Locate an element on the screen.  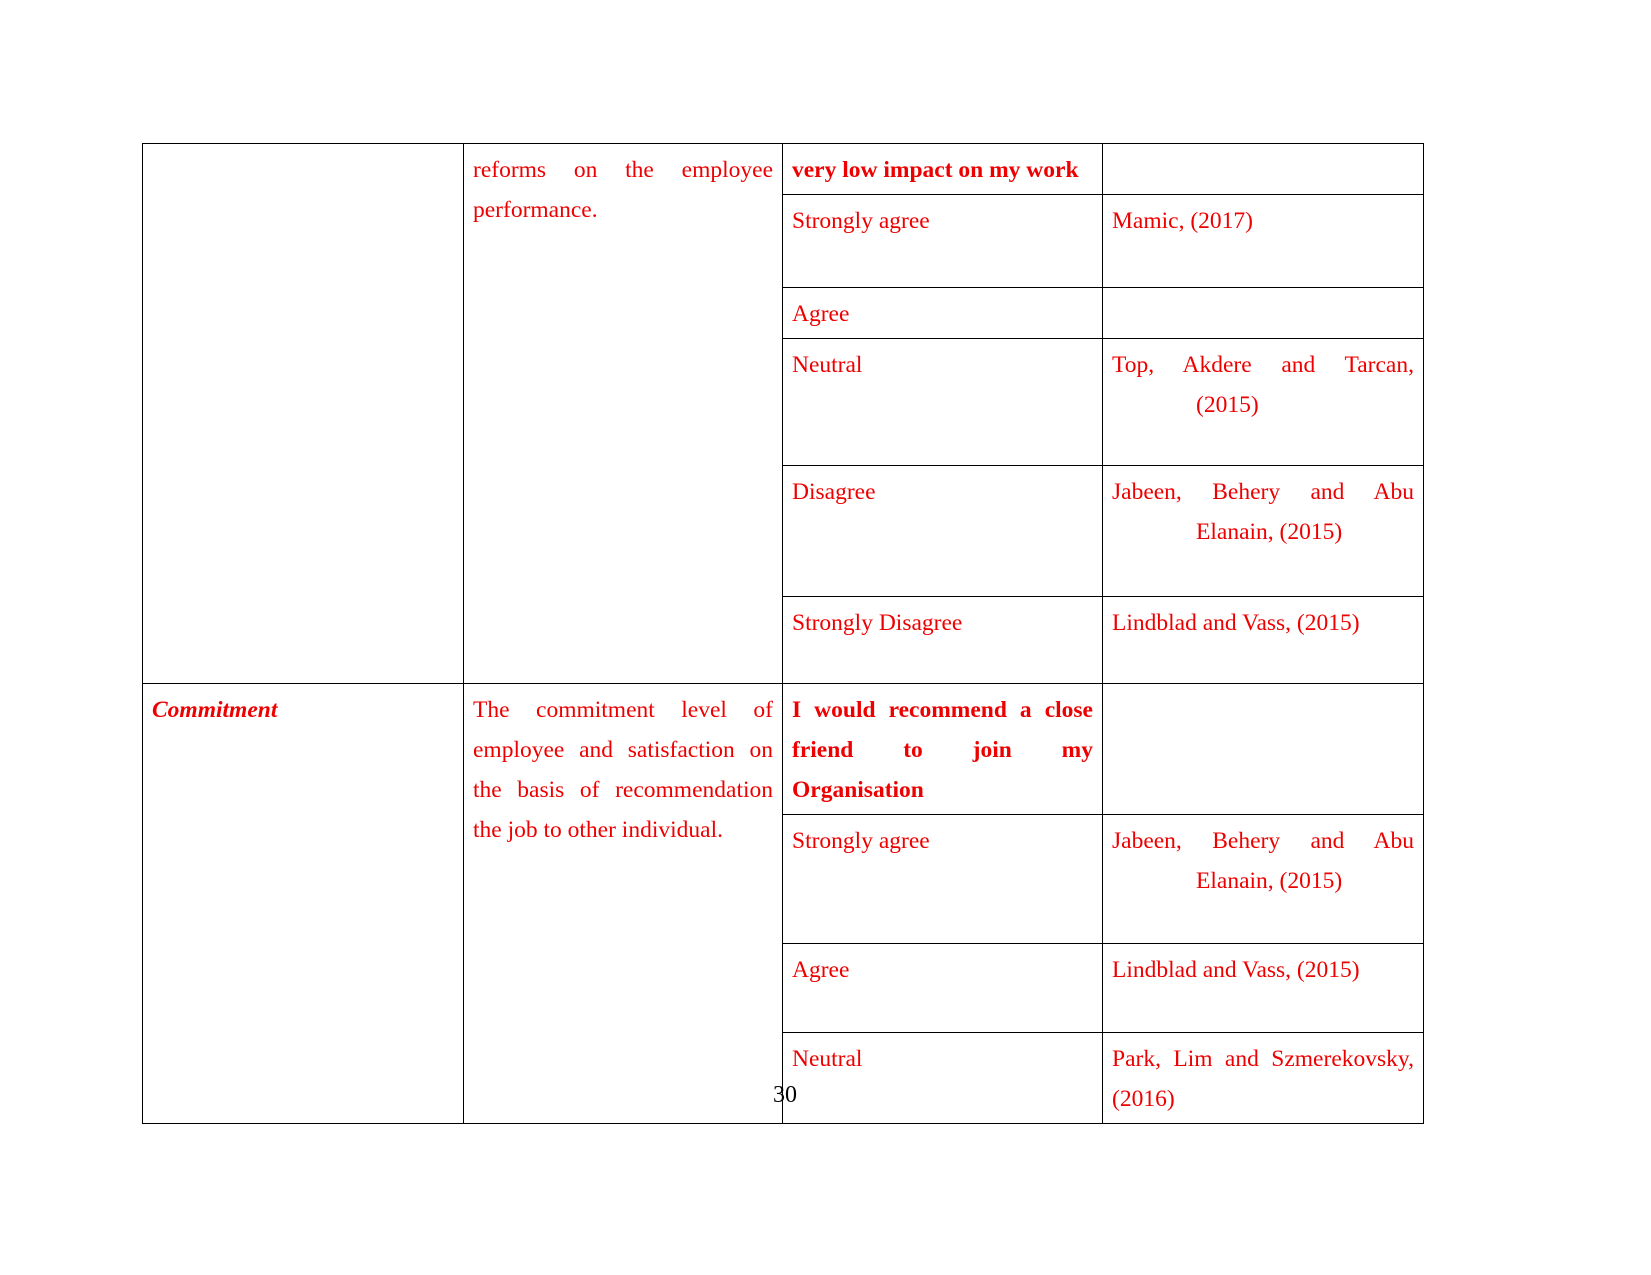
source-citation-cell: Top, Akdere and Tarcan, (2015) is located at coordinates (1263, 402).